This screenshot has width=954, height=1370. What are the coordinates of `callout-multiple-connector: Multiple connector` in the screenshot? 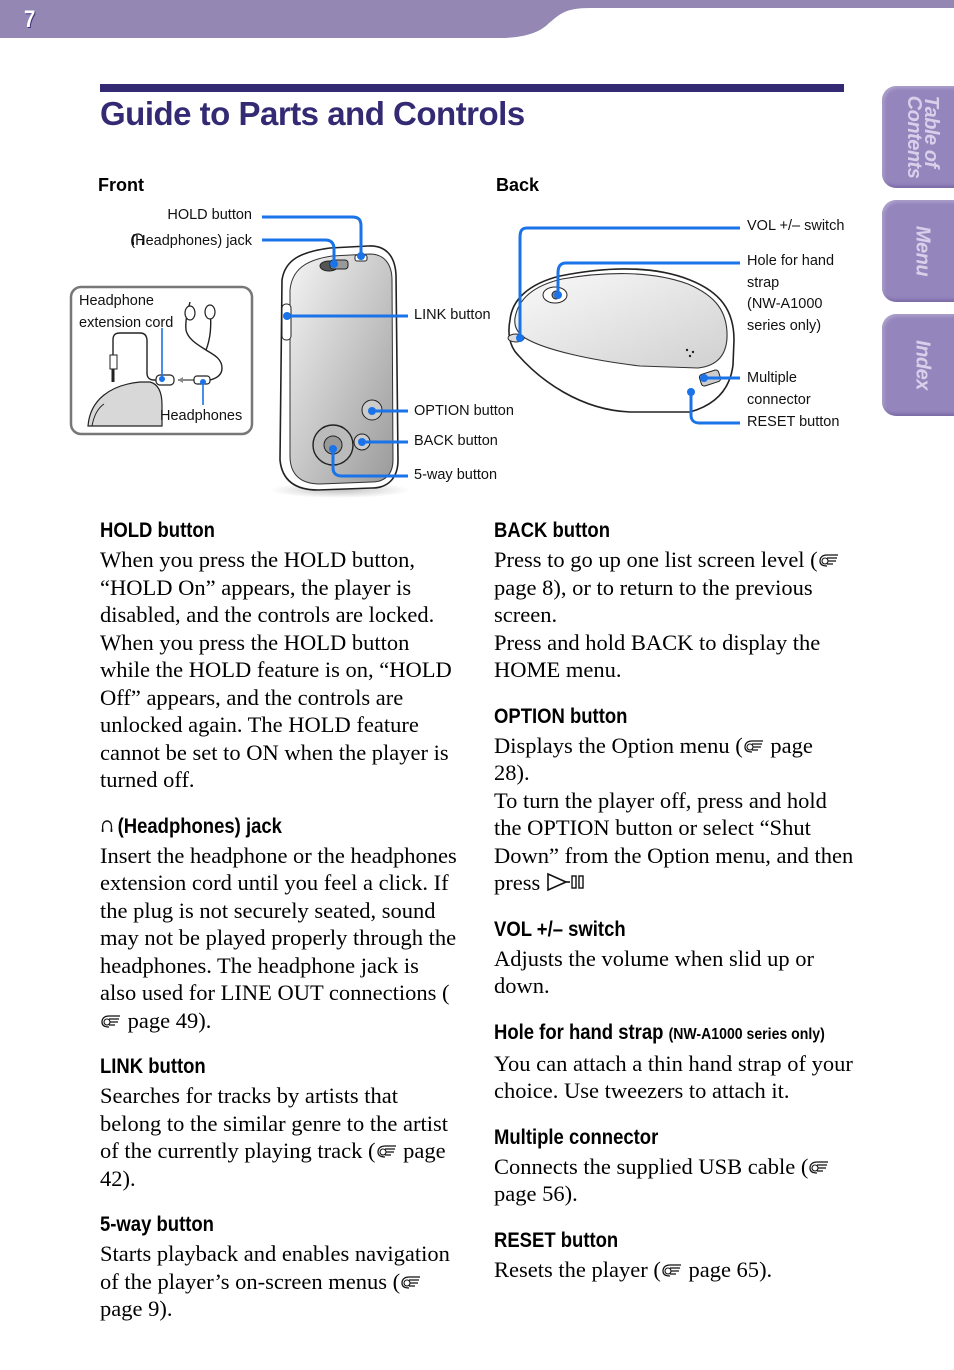 It's located at (779, 389).